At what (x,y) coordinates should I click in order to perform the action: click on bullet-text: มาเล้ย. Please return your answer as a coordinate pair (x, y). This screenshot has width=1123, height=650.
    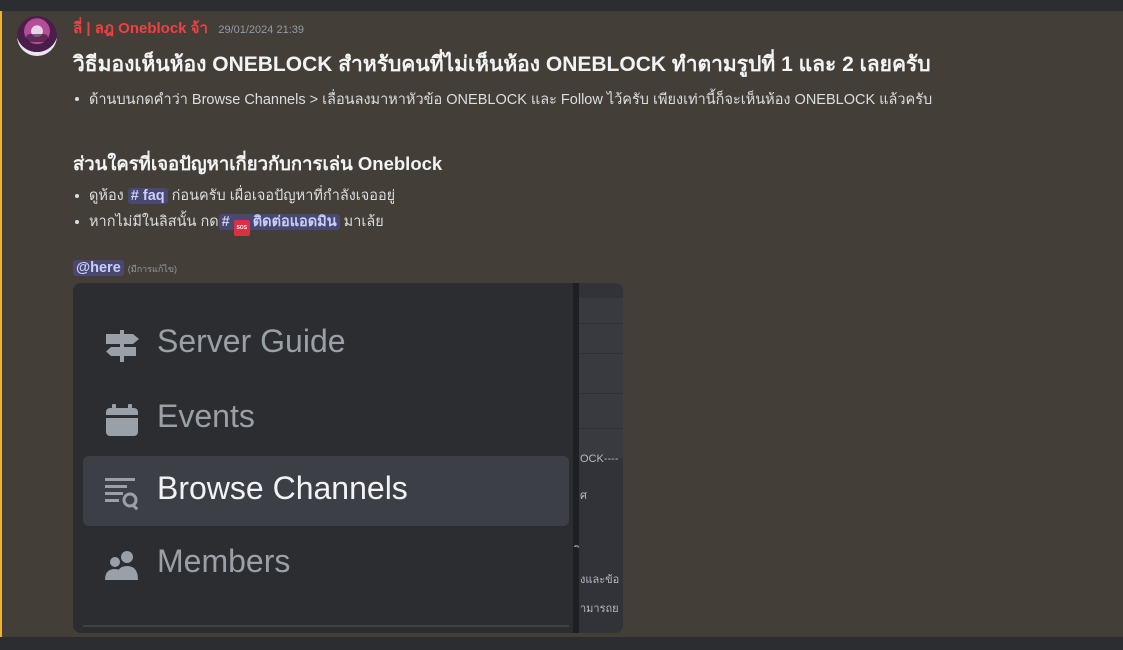
    Looking at the image, I should click on (361, 222).